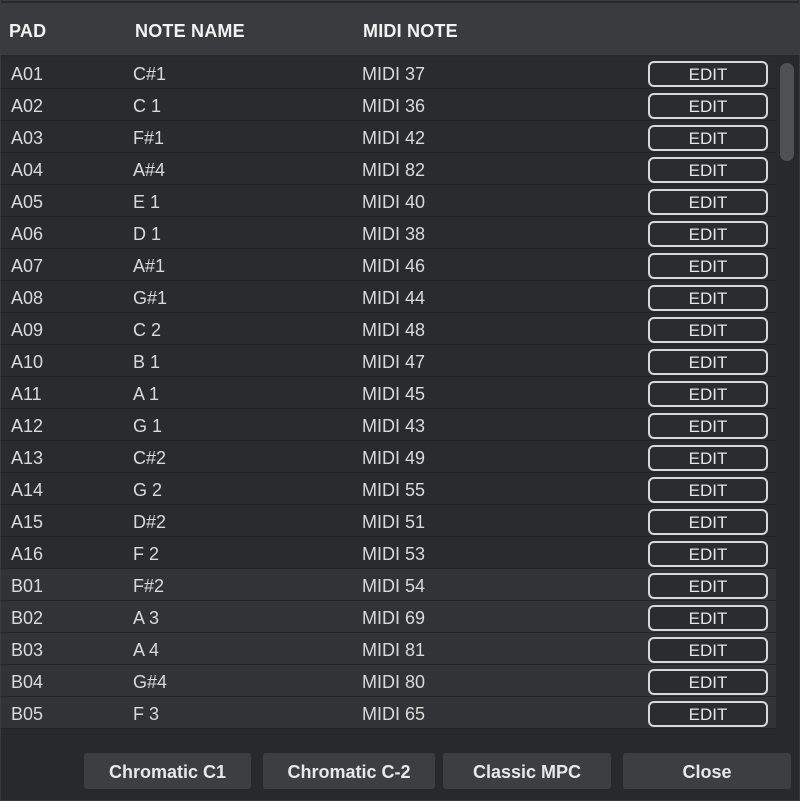  What do you see at coordinates (146, 714) in the screenshot?
I see `note-name: F 3` at bounding box center [146, 714].